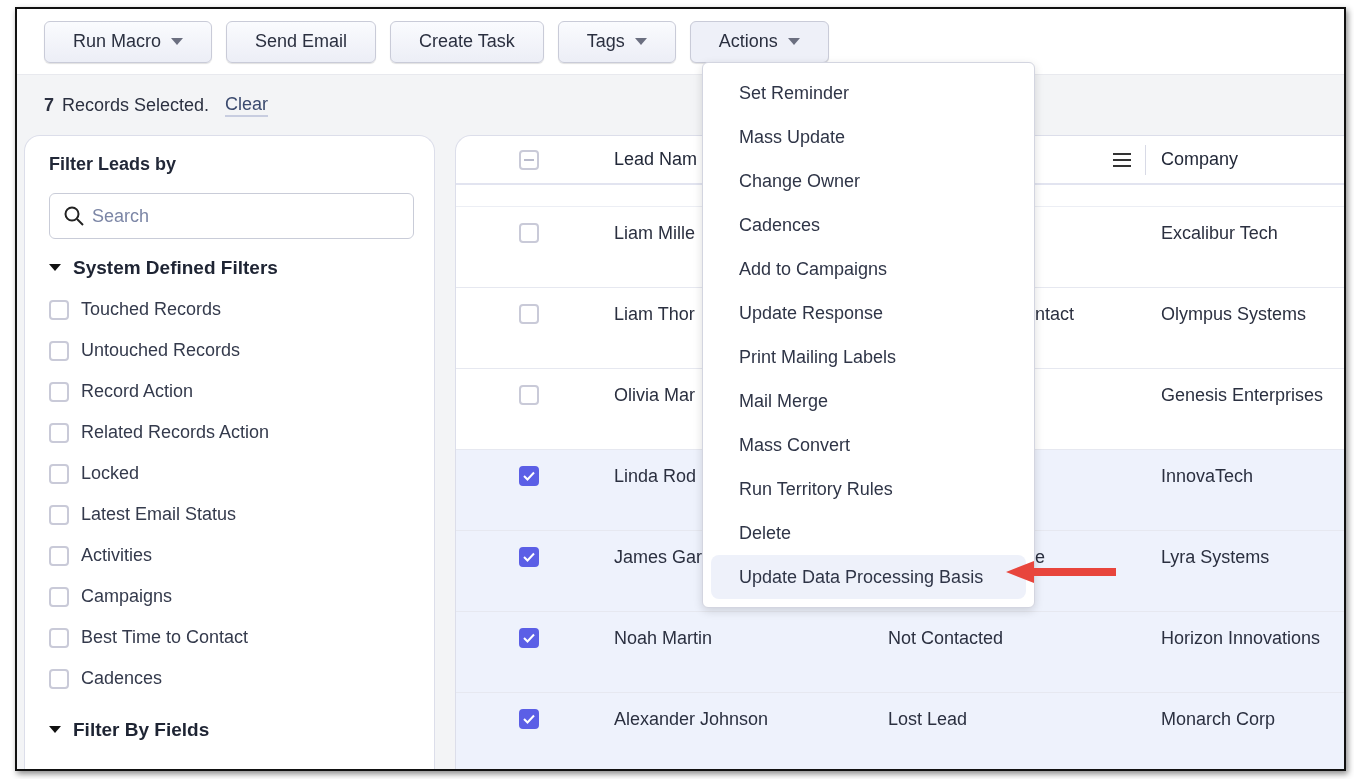 The image size is (1354, 779). Describe the element at coordinates (165, 637) in the screenshot. I see `filter-label: Best Time to Contact` at that location.